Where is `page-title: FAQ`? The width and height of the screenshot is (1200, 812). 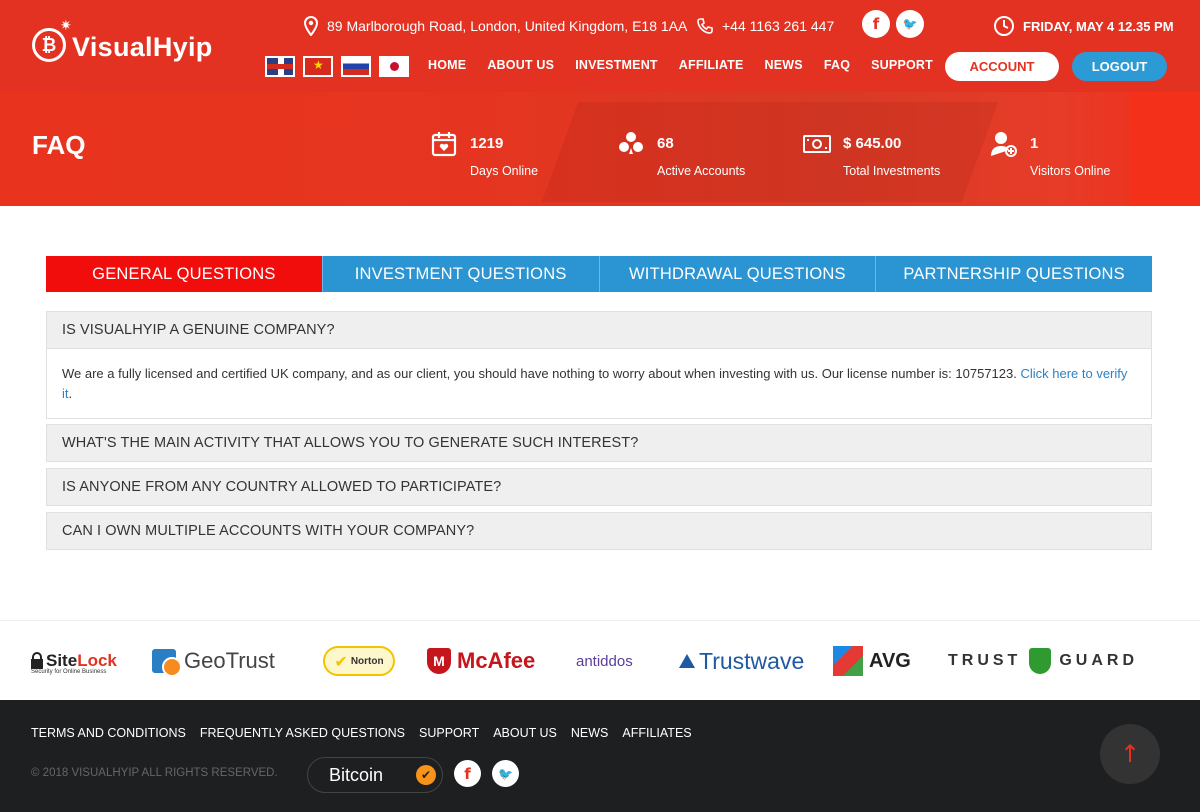 page-title: FAQ is located at coordinates (59, 145).